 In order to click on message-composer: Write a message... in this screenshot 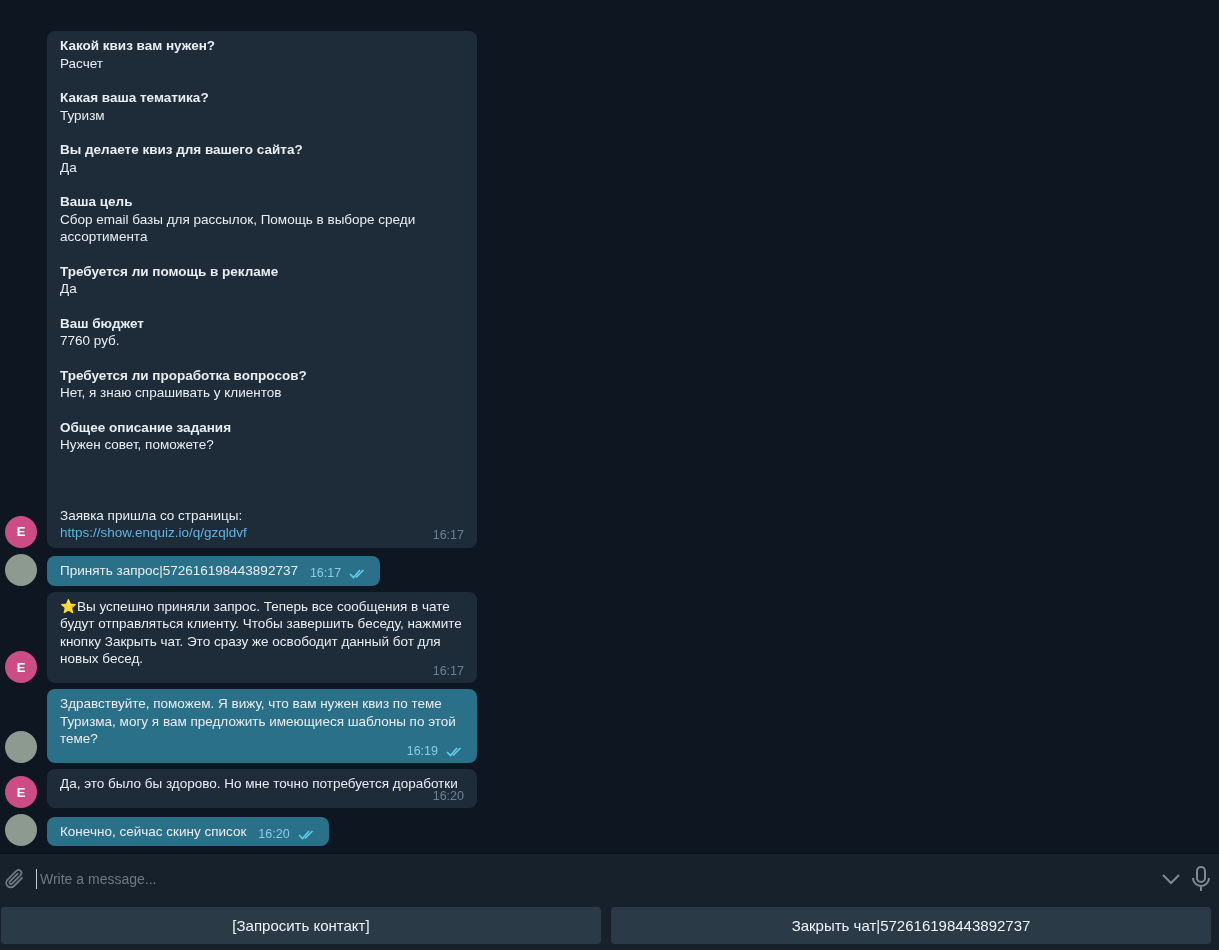, I will do `click(609, 878)`.